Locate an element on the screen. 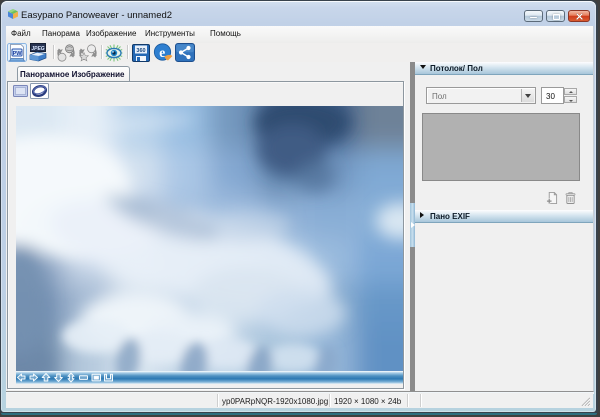 The image size is (600, 417). svg-text: PW is located at coordinates (18, 54).